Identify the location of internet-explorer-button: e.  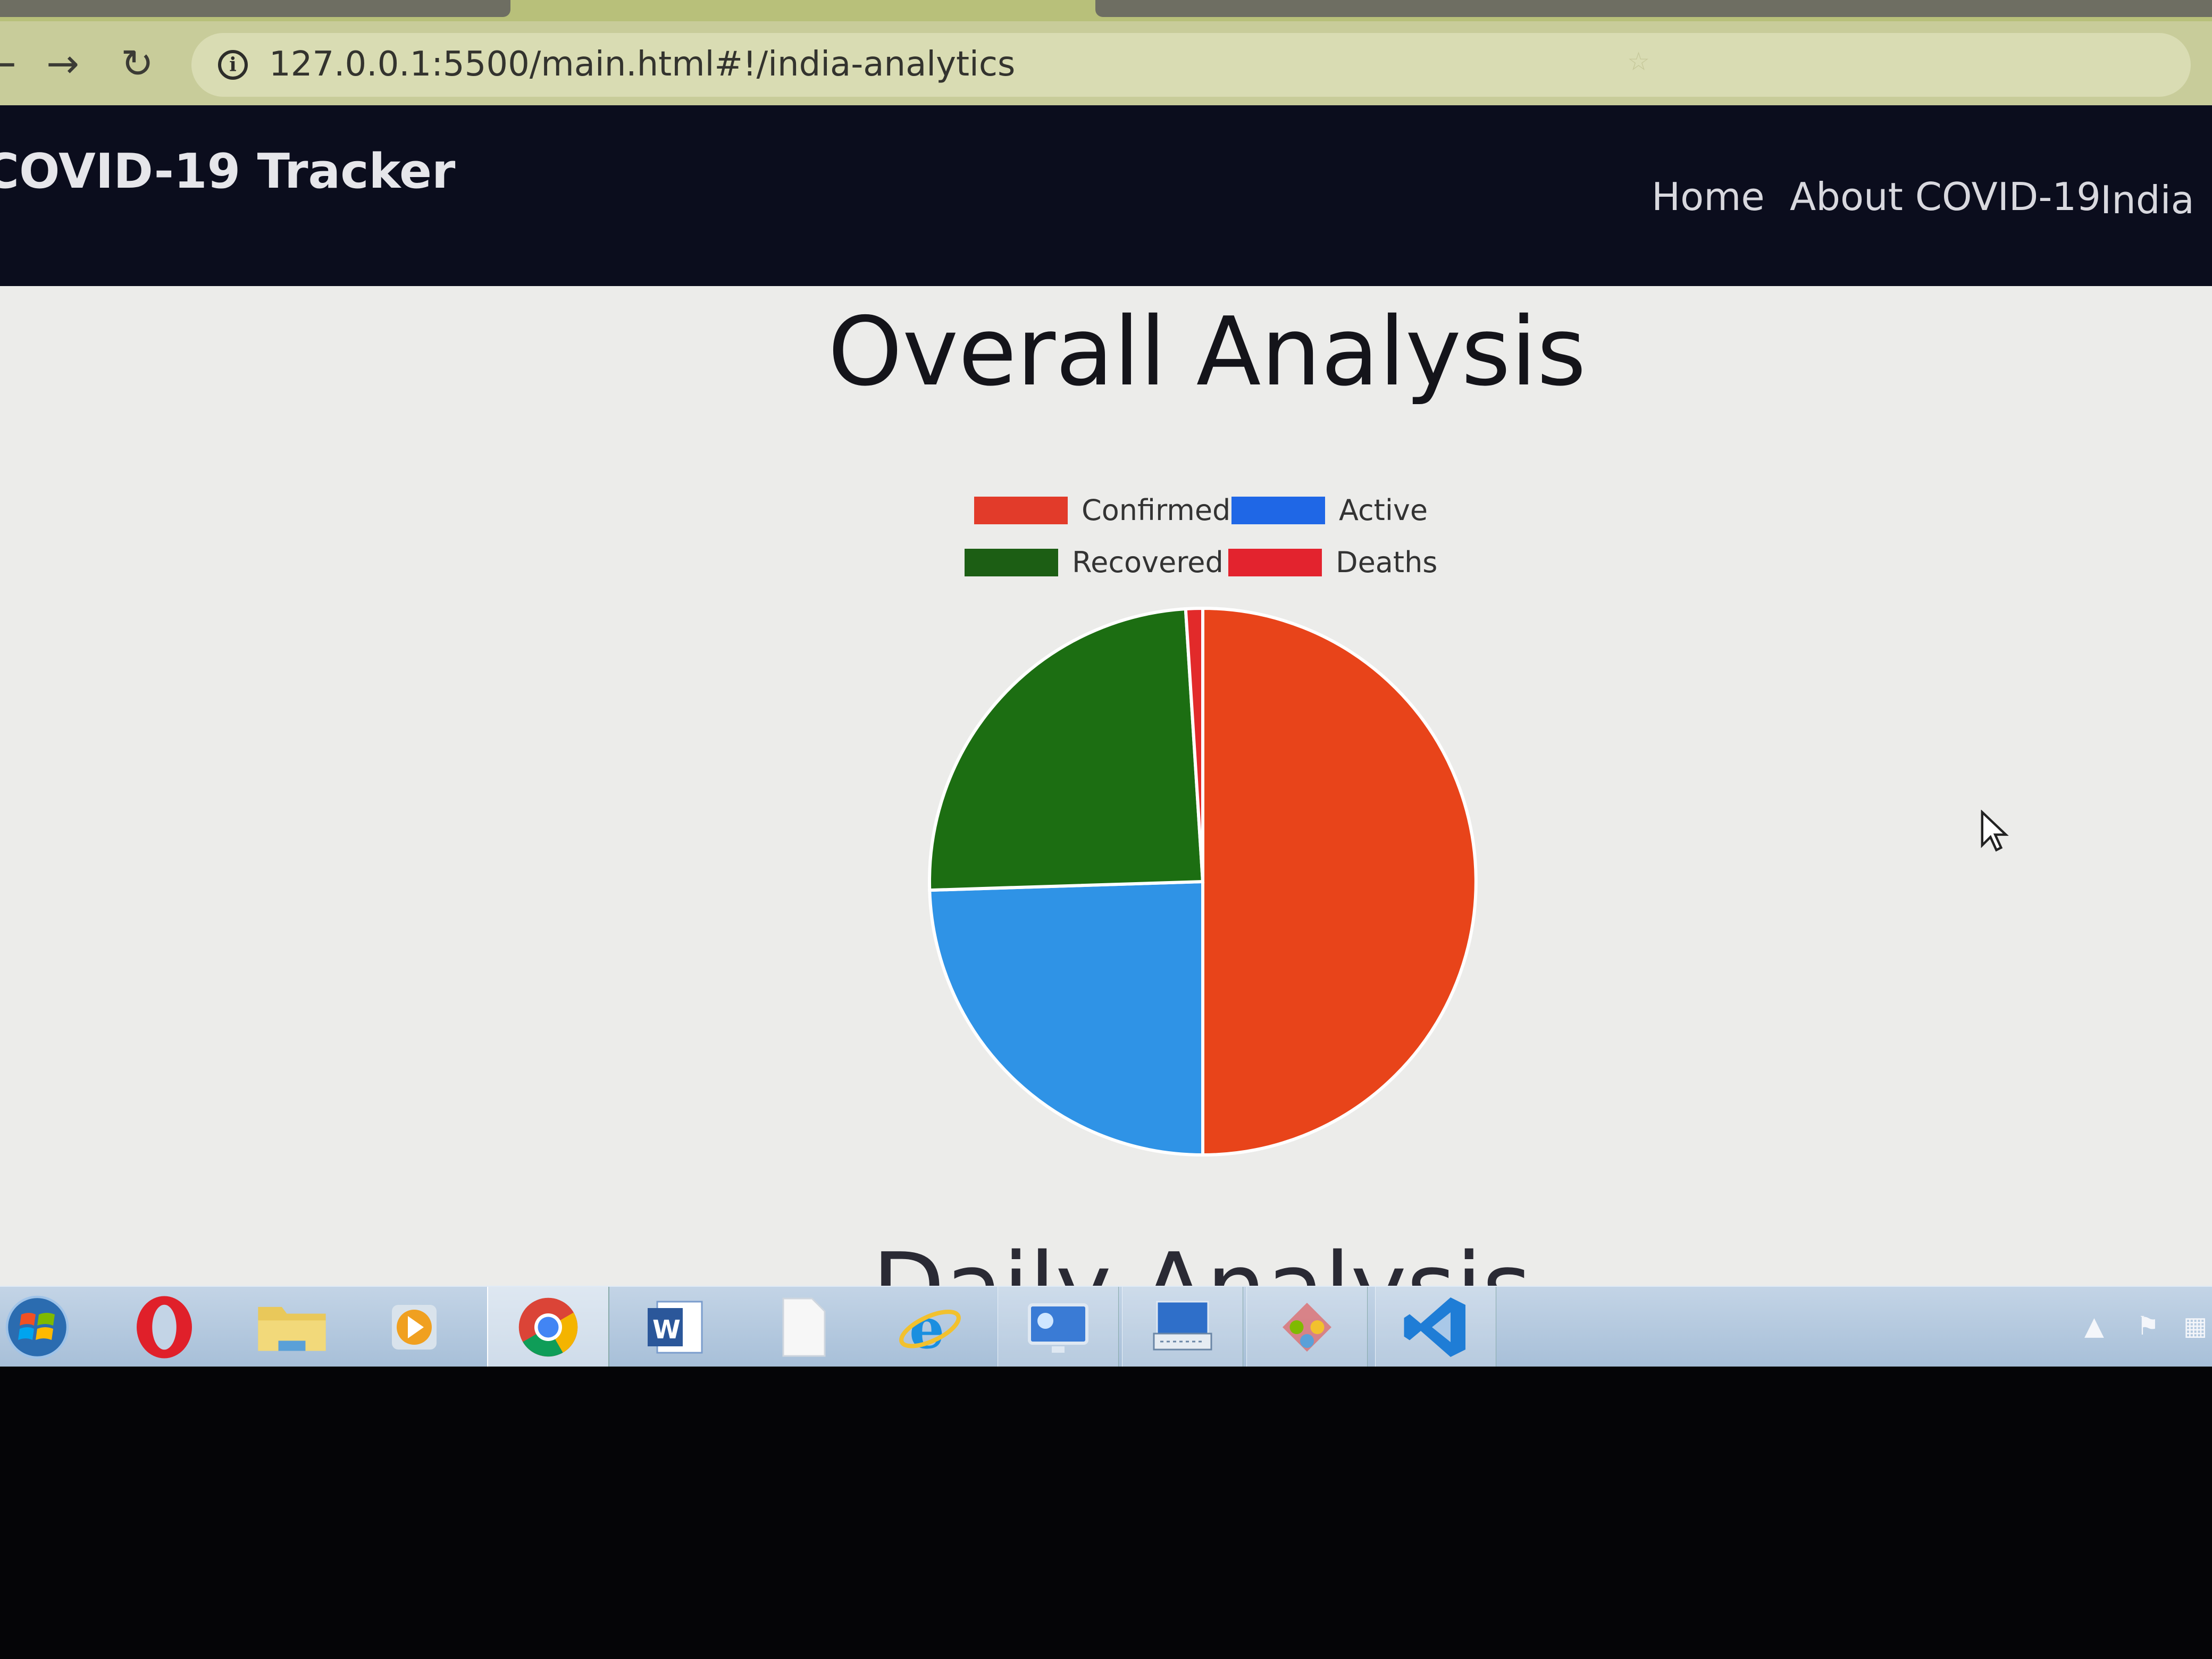
(930, 1327).